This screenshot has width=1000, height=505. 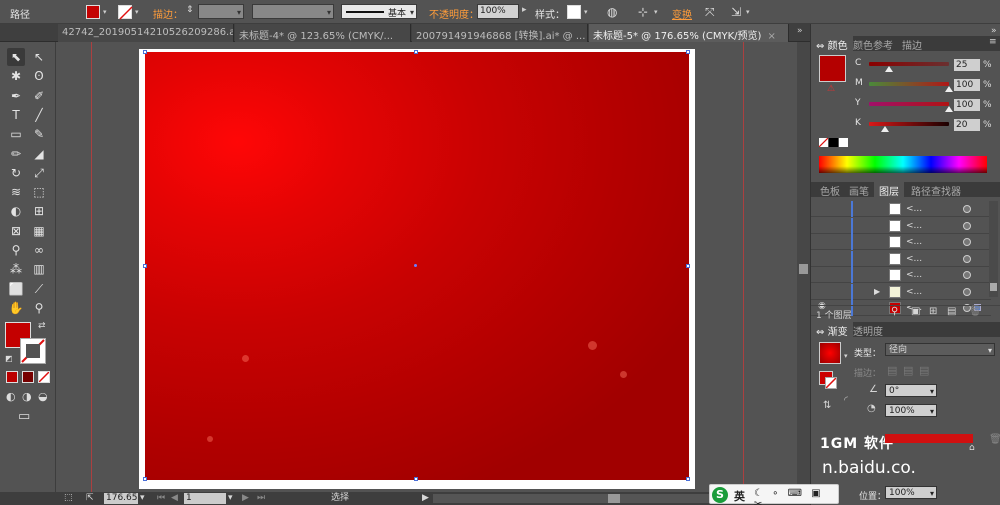 I want to click on slice-icon: ⟋, so click(x=39, y=289).